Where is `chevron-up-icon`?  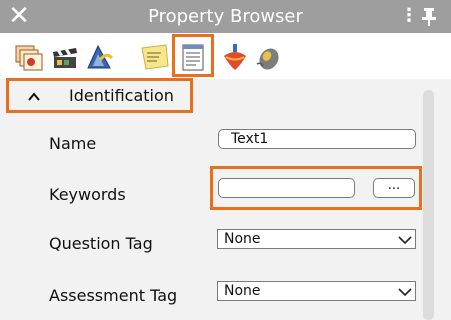 chevron-up-icon is located at coordinates (34, 96).